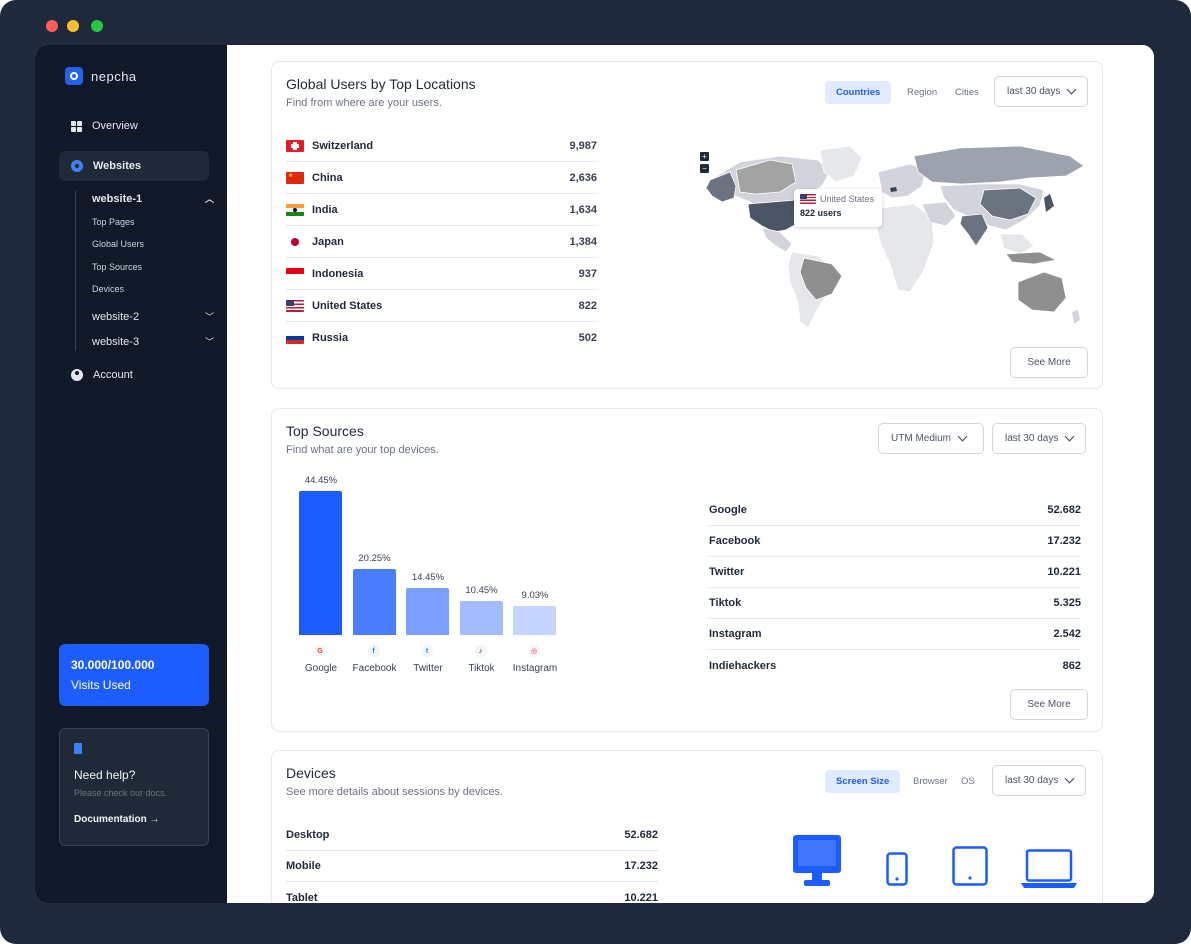  I want to click on sidebar-item-website-3: website-3 ﹀, so click(153, 341).